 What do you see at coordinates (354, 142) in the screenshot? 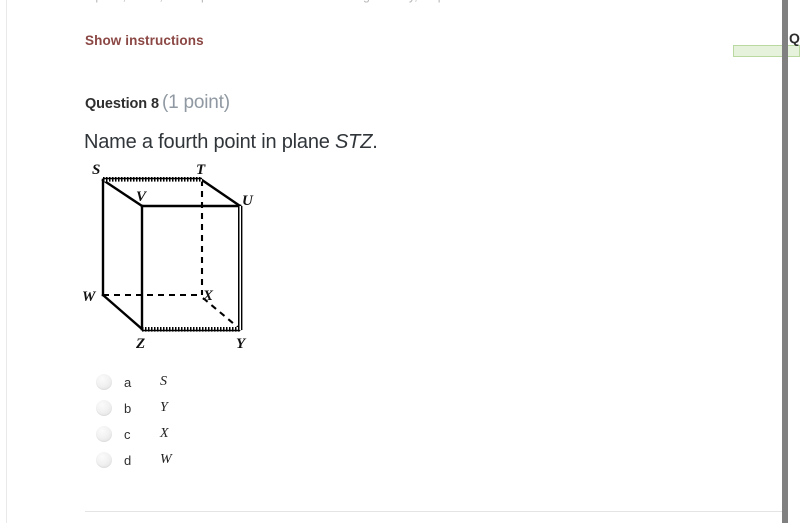
I see `question-prompt-plane-name: STZ` at bounding box center [354, 142].